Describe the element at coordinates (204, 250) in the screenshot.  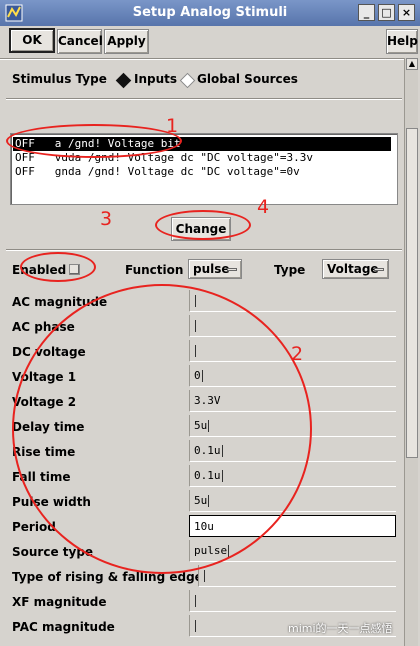
I see `list-separator` at that location.